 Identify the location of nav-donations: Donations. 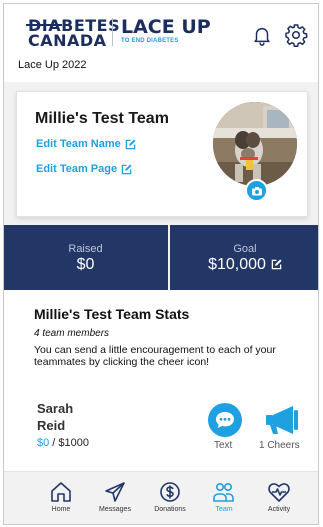
(170, 496).